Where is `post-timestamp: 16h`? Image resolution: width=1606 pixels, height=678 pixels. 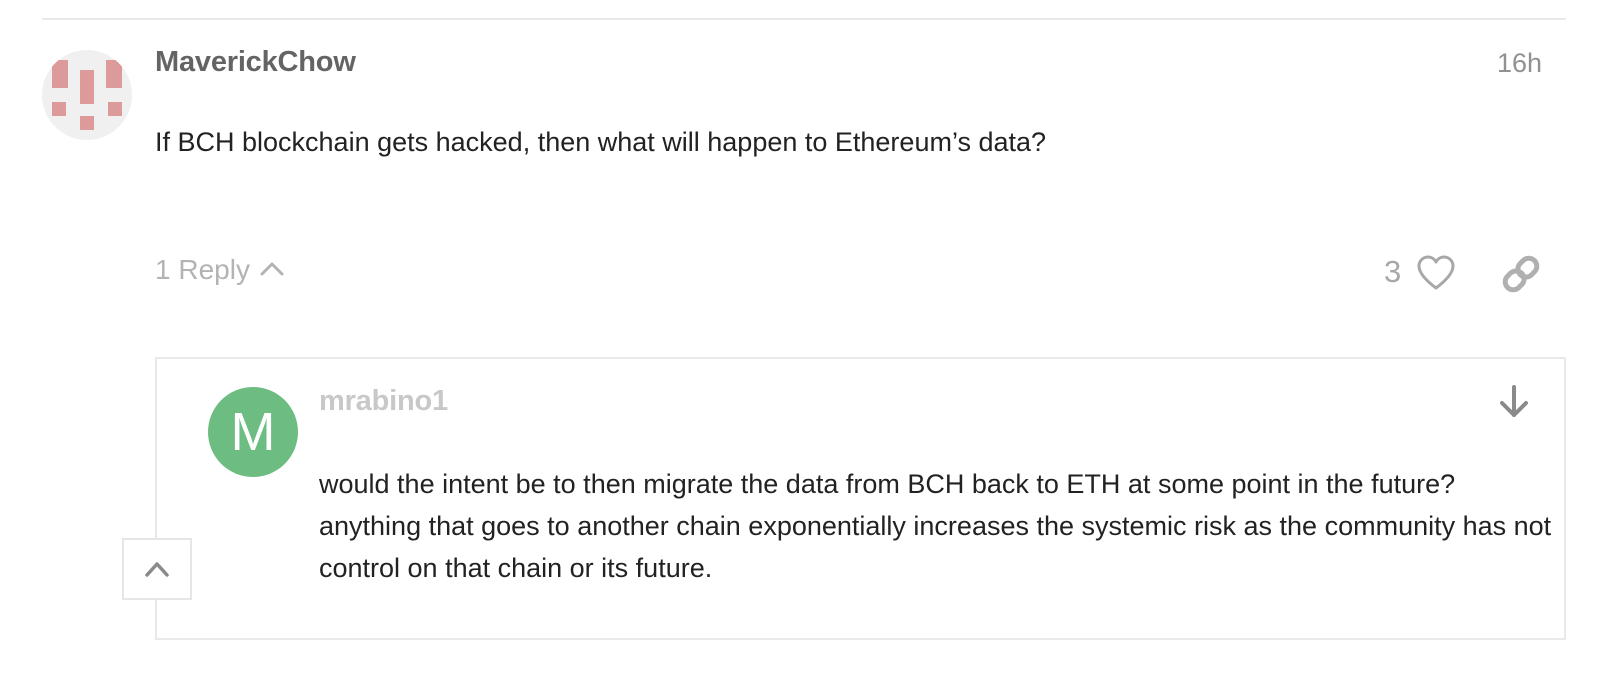 post-timestamp: 16h is located at coordinates (1519, 63).